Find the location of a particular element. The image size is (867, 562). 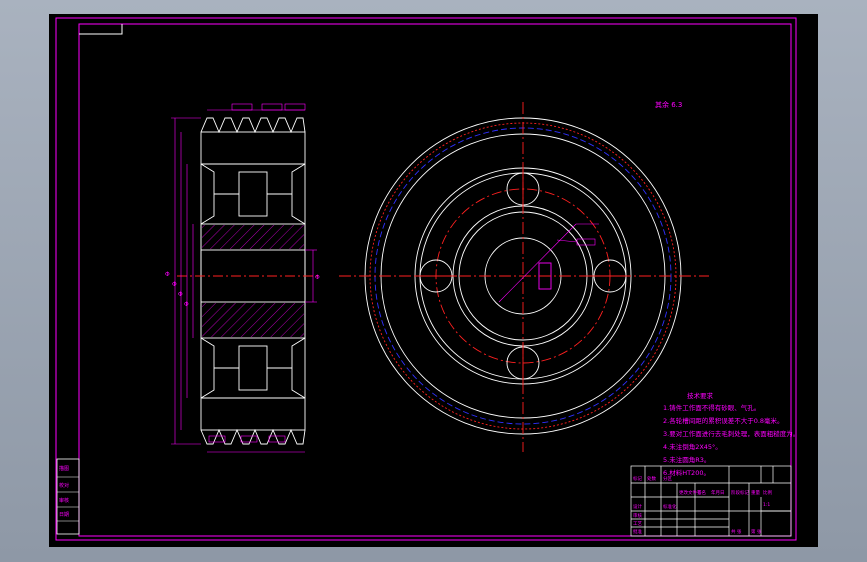

section-outline is located at coordinates (253, 281).